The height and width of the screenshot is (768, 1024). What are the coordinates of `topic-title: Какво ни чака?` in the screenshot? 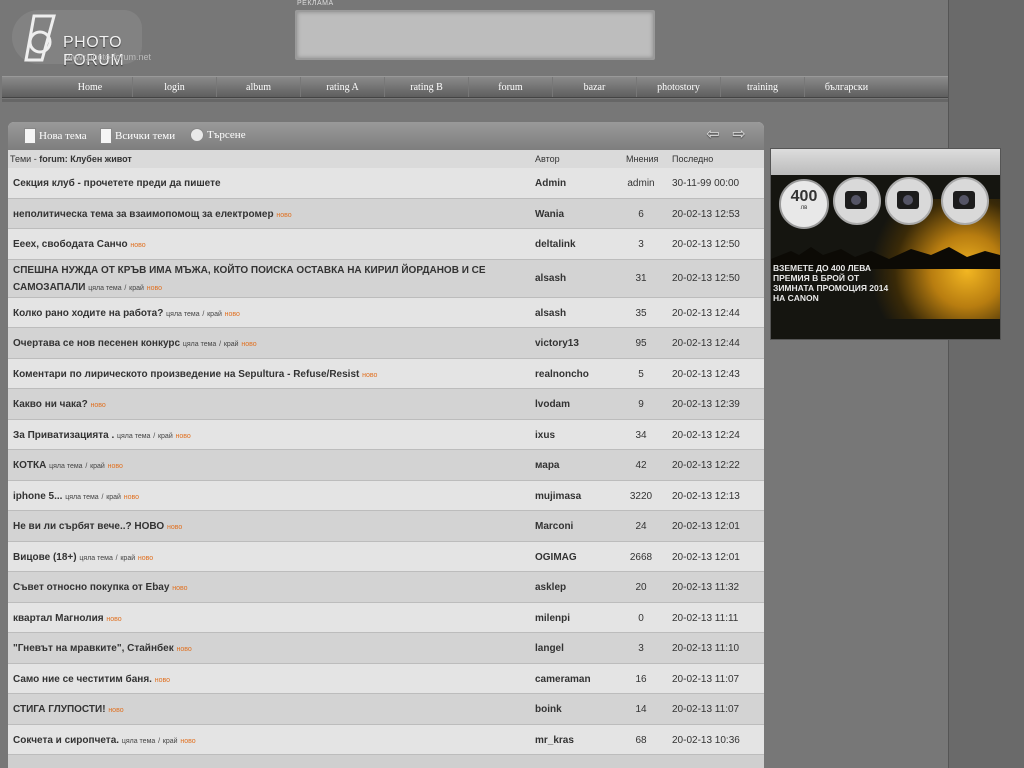 It's located at (50, 404).